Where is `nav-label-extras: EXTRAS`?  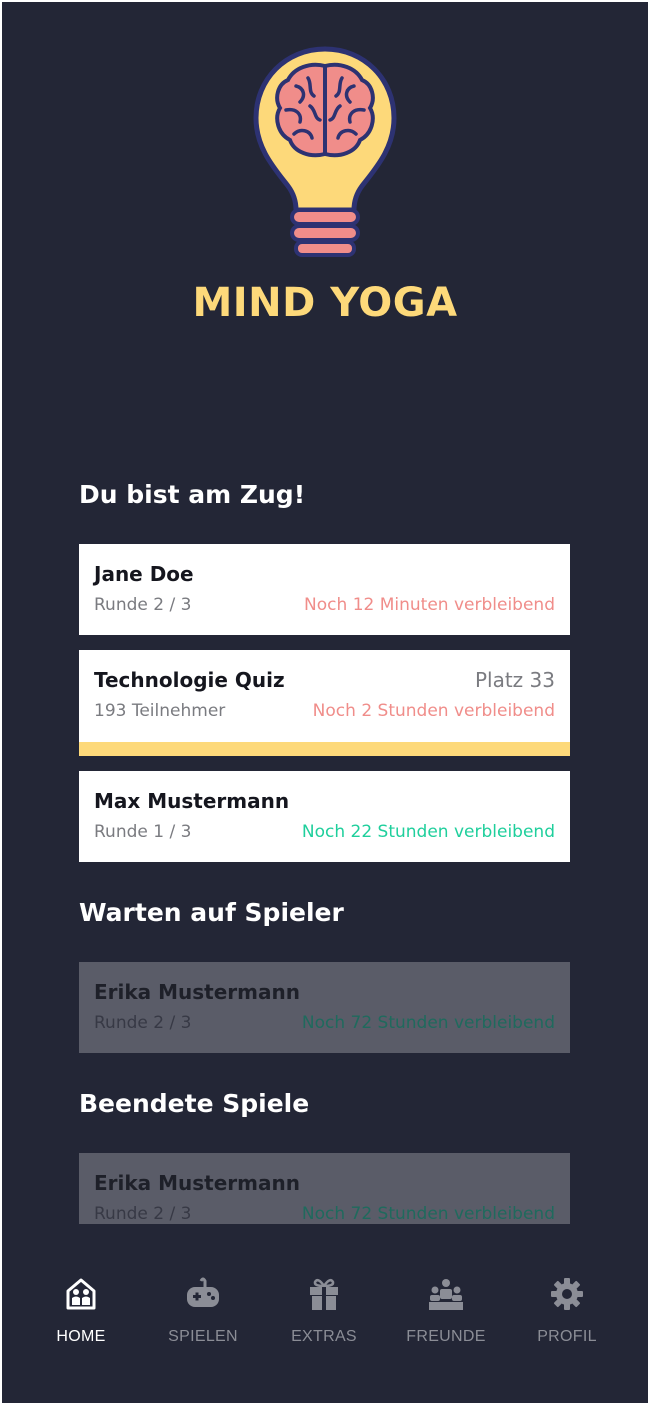
nav-label-extras: EXTRAS is located at coordinates (324, 1336).